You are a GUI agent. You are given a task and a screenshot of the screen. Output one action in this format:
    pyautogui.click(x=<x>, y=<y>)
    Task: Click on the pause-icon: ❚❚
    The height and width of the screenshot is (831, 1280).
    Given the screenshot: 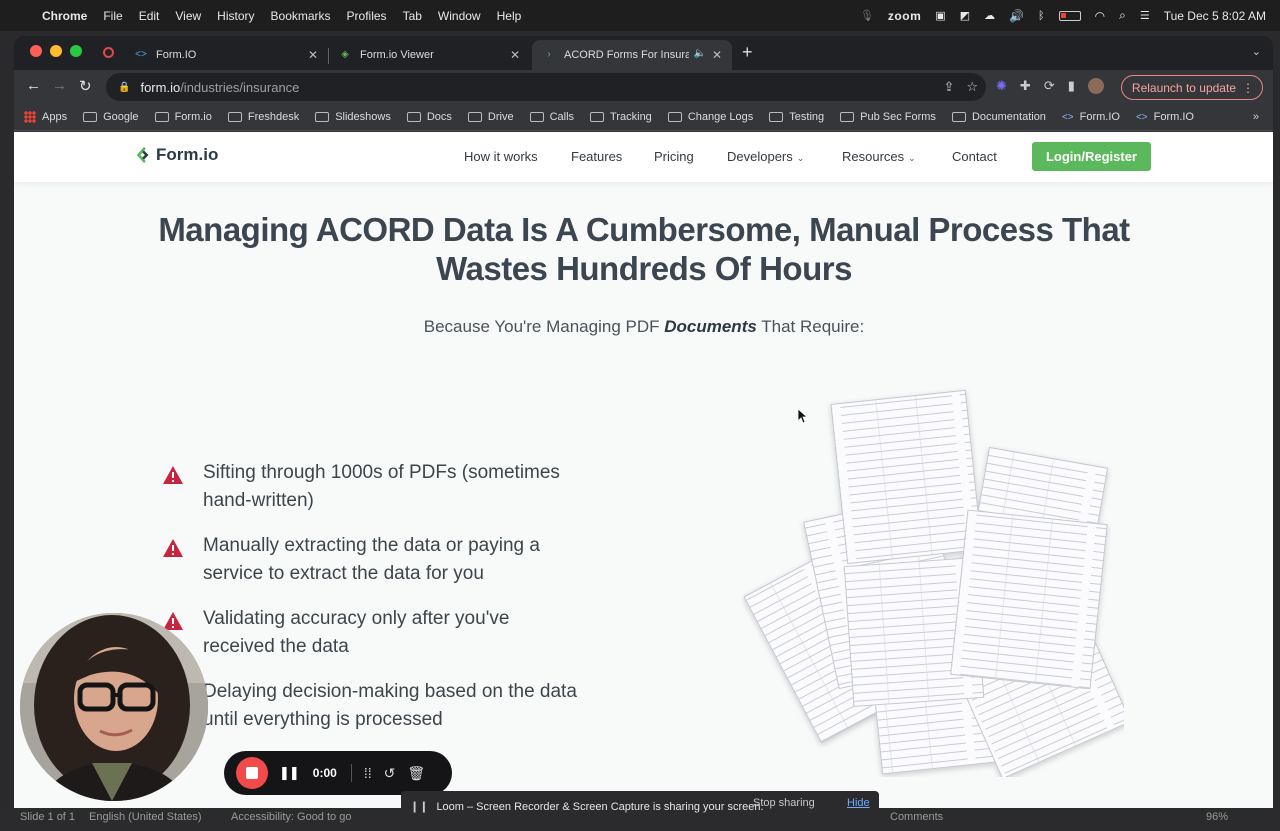 What is the action you would take?
    pyautogui.click(x=289, y=773)
    